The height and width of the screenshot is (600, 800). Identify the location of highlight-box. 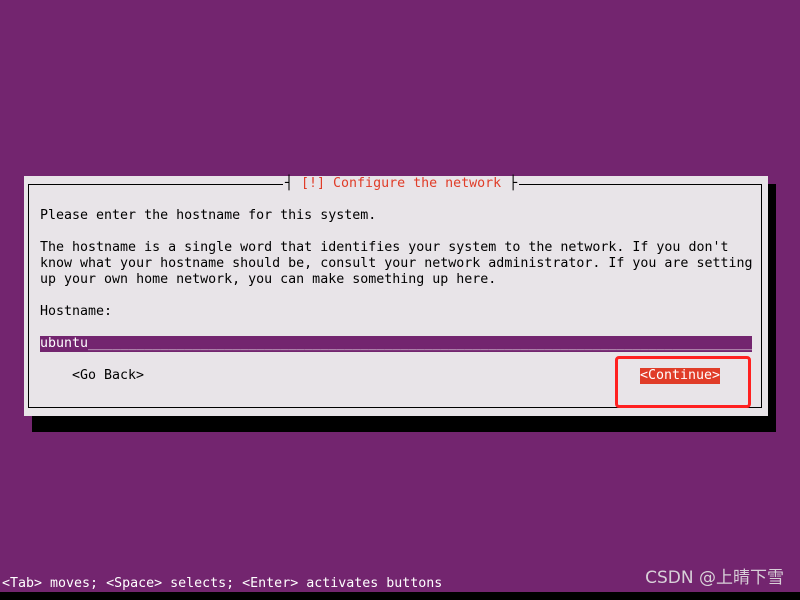
(683, 382).